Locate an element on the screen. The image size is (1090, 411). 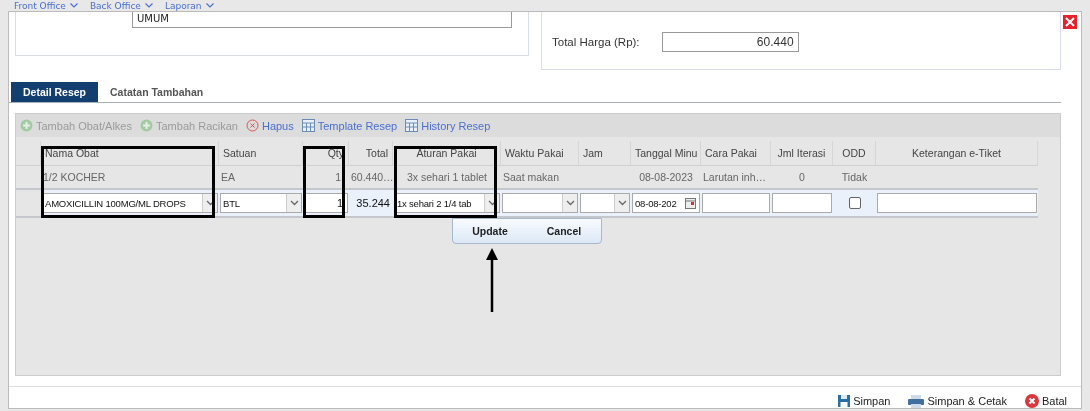
annotation-arrow is located at coordinates (492, 280).